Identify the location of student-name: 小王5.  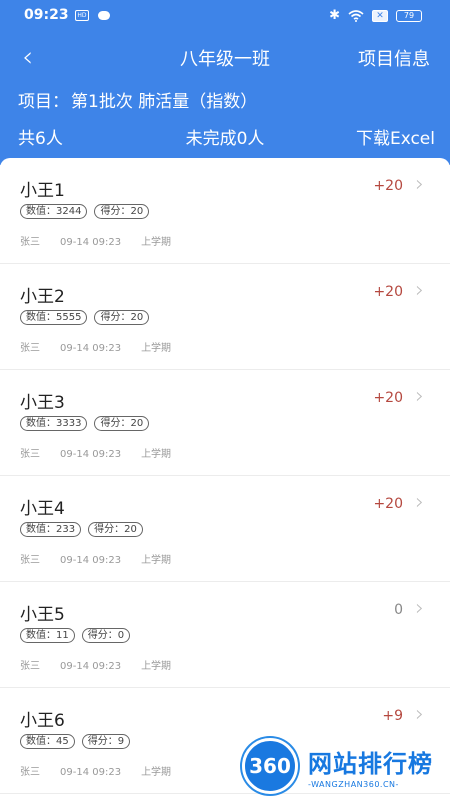
(42, 615).